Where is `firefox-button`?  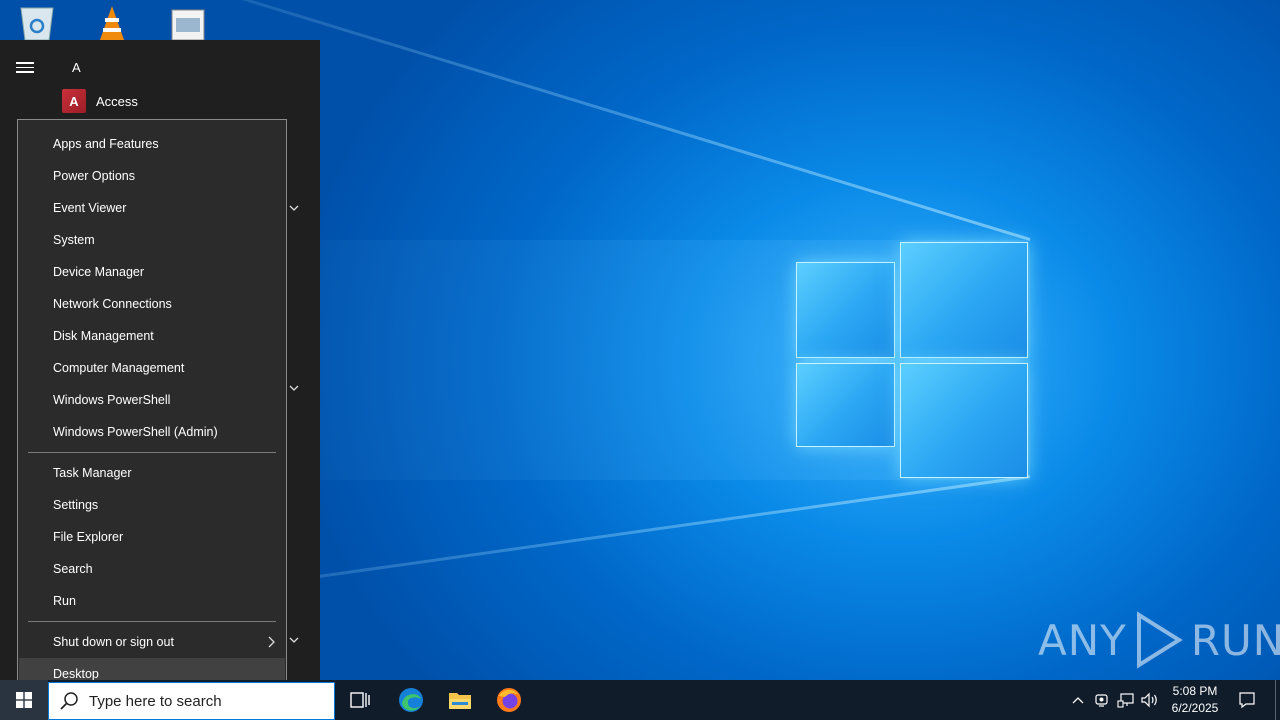 firefox-button is located at coordinates (509, 700).